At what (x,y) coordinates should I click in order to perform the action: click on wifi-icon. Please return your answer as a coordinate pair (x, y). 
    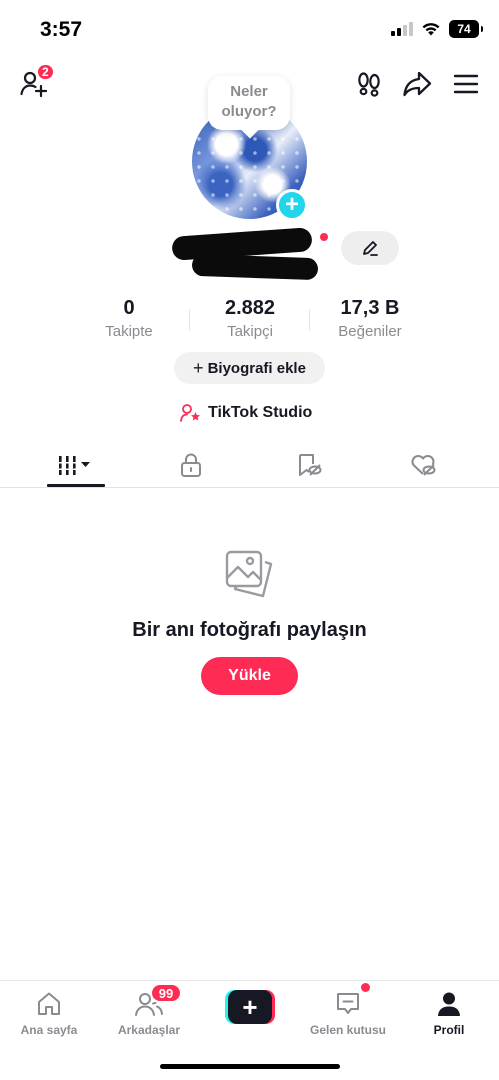
    Looking at the image, I should click on (431, 29).